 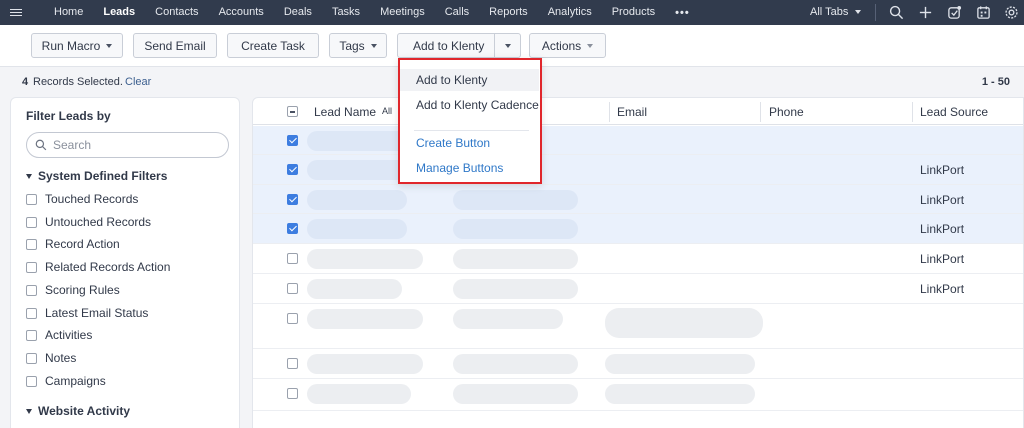 I want to click on filter-record-action: Record Action, so click(x=73, y=244).